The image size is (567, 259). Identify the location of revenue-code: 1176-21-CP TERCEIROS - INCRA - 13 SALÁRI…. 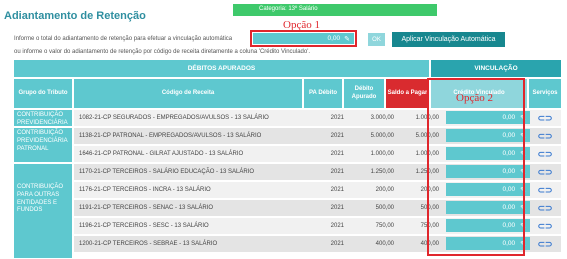
(145, 190).